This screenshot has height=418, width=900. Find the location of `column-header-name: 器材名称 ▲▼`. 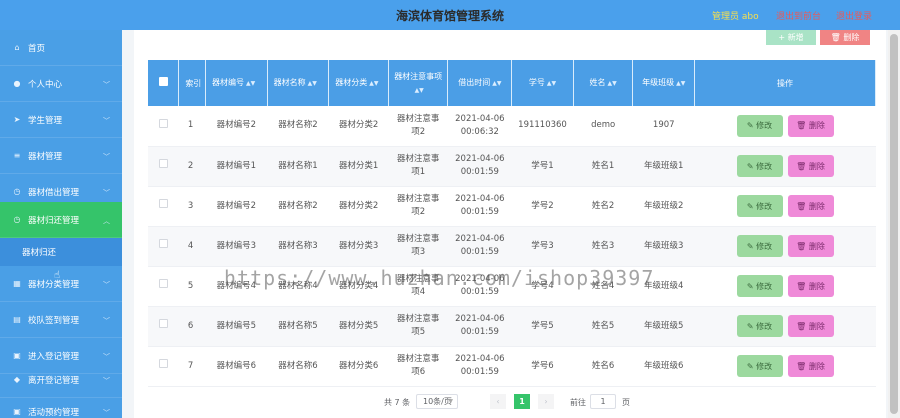

column-header-name: 器材名称 ▲▼ is located at coordinates (298, 83).